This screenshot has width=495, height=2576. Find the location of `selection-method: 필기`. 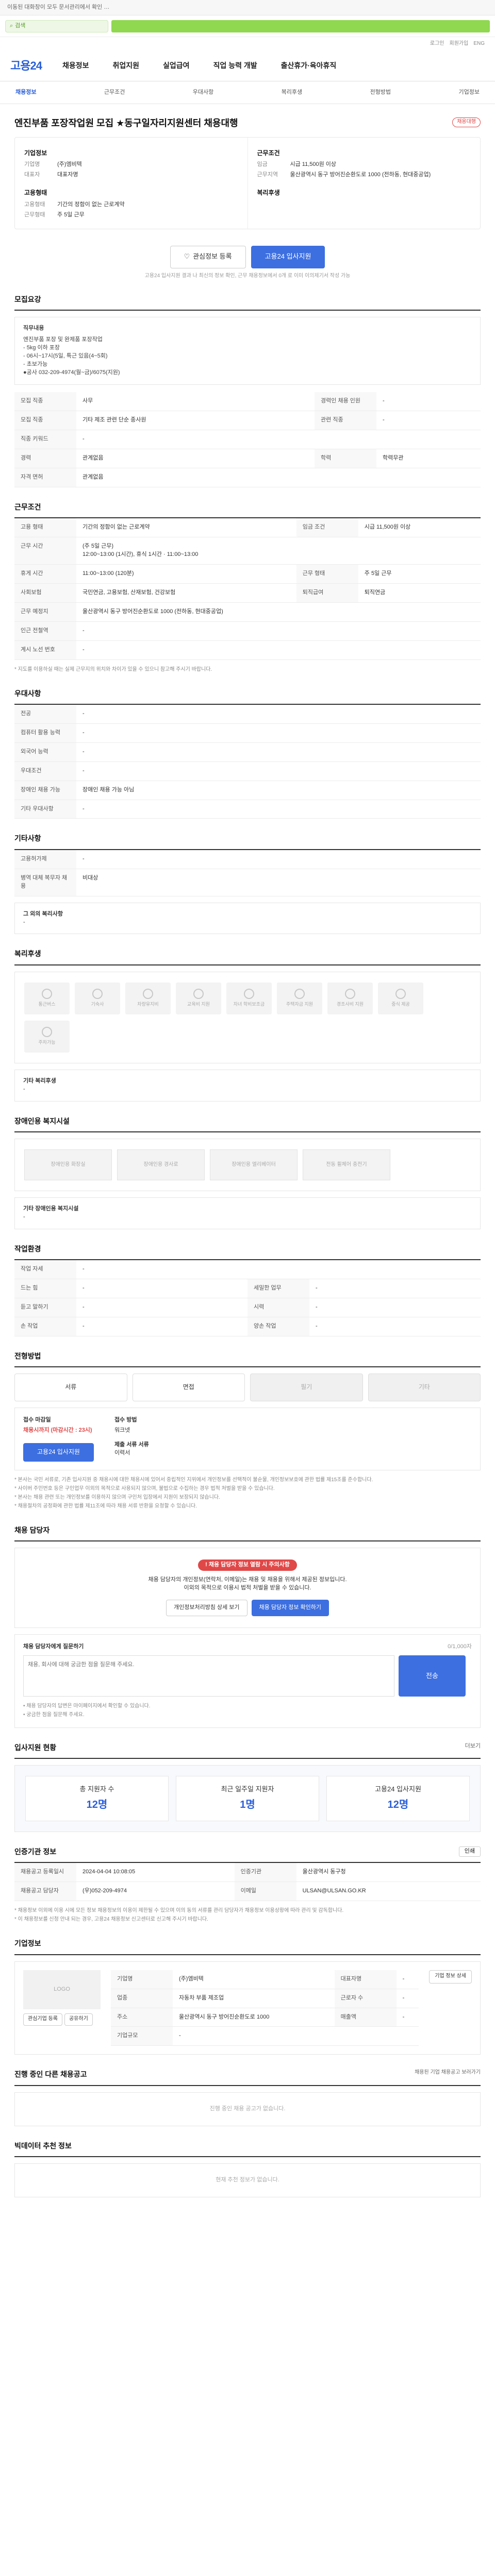

selection-method: 필기 is located at coordinates (307, 1388).